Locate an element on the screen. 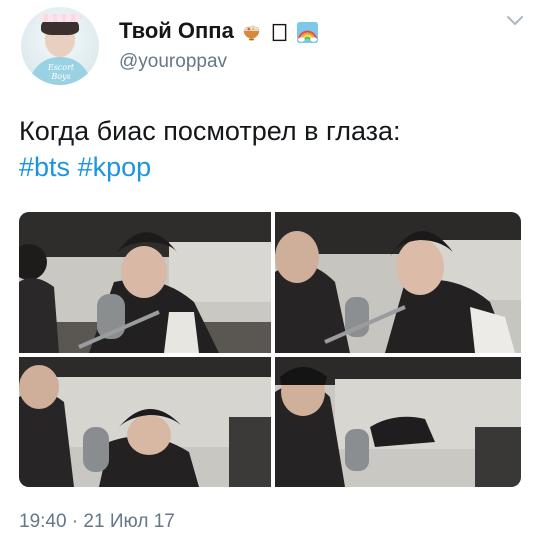 This screenshot has height=540, width=540. hashtag-row: #bts #kpop is located at coordinates (210, 167).